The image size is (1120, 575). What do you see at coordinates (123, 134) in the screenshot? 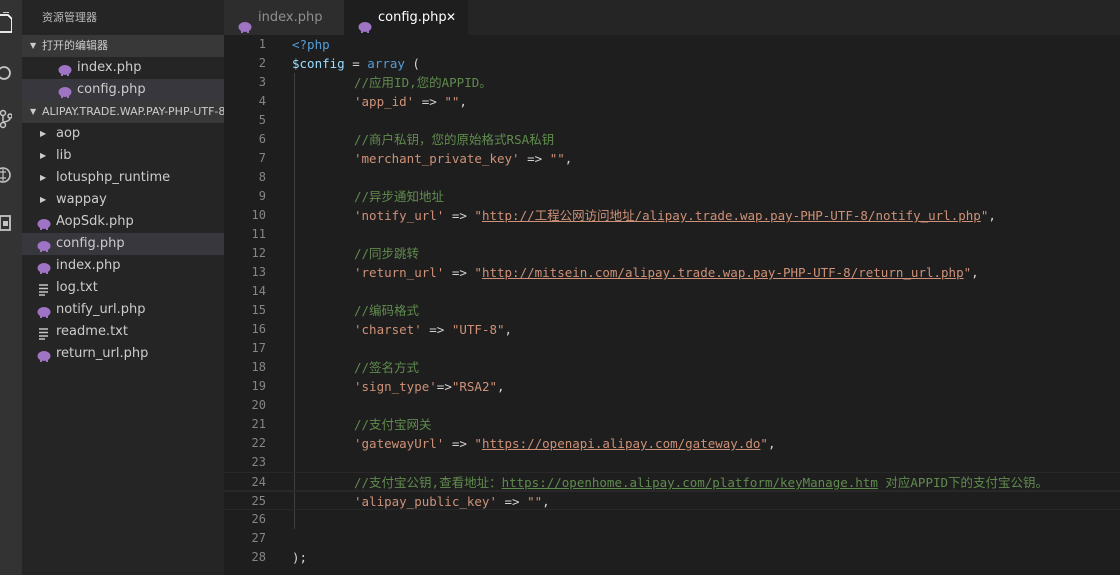
I see `folder-aop: ▶ aop` at bounding box center [123, 134].